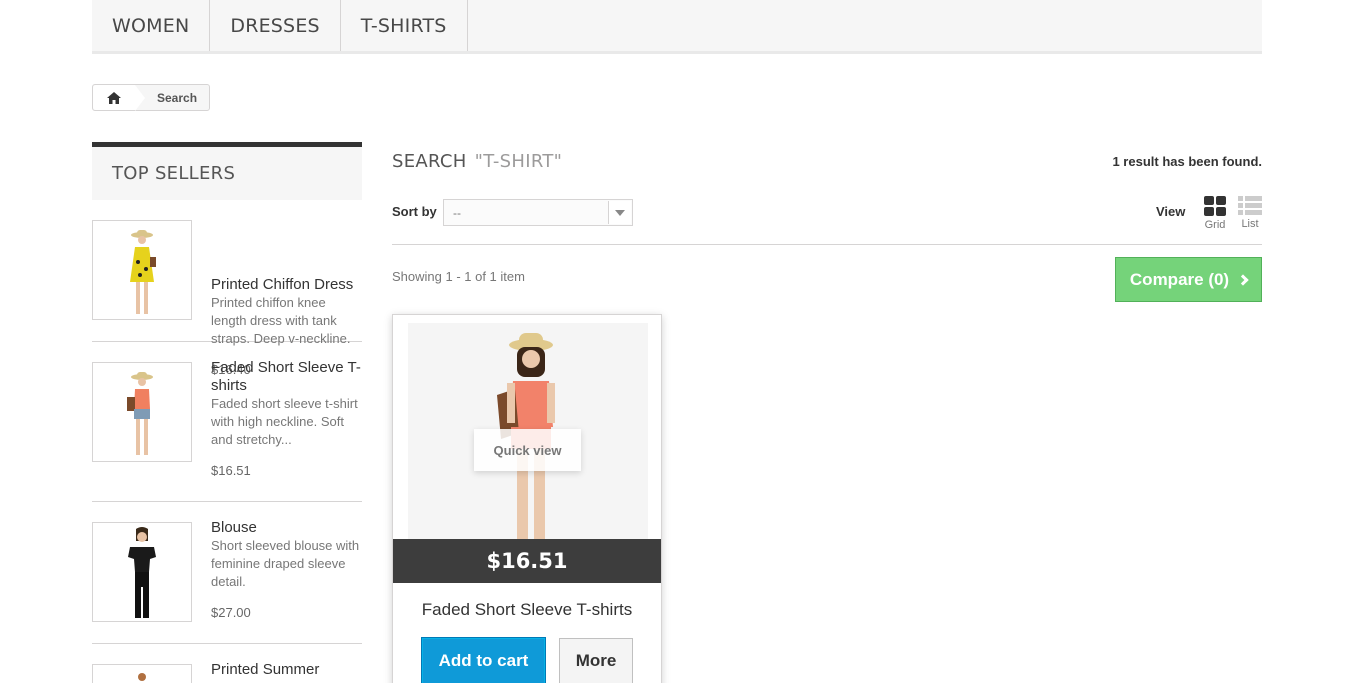  What do you see at coordinates (414, 211) in the screenshot?
I see `sort-by-label: Sort by` at bounding box center [414, 211].